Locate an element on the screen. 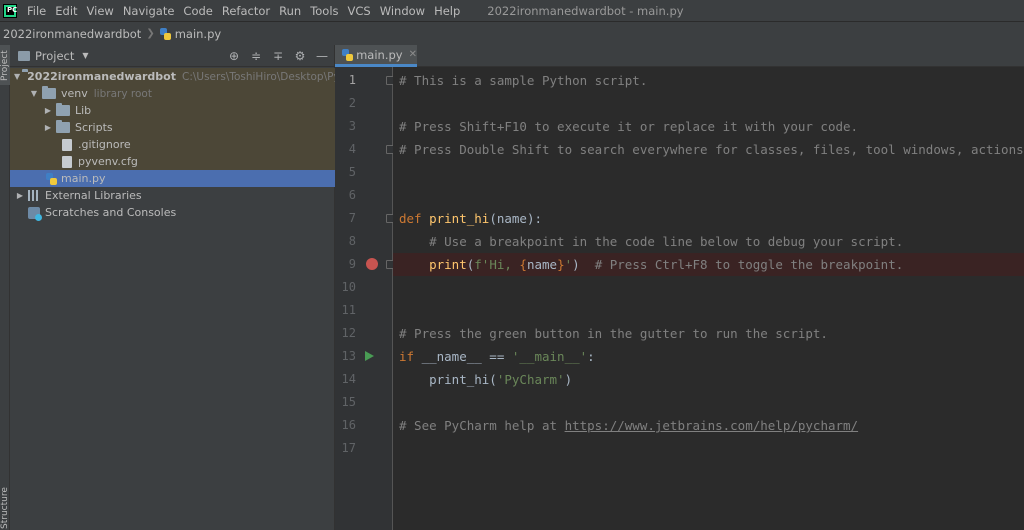 The height and width of the screenshot is (530, 1024). tree-item-label: pyvenv.cfg is located at coordinates (108, 161).